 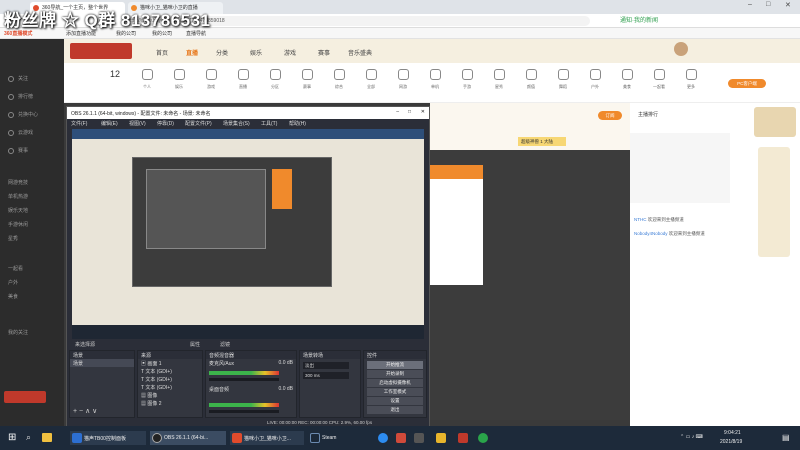 I want to click on category-item: 全部, so click(x=371, y=79).